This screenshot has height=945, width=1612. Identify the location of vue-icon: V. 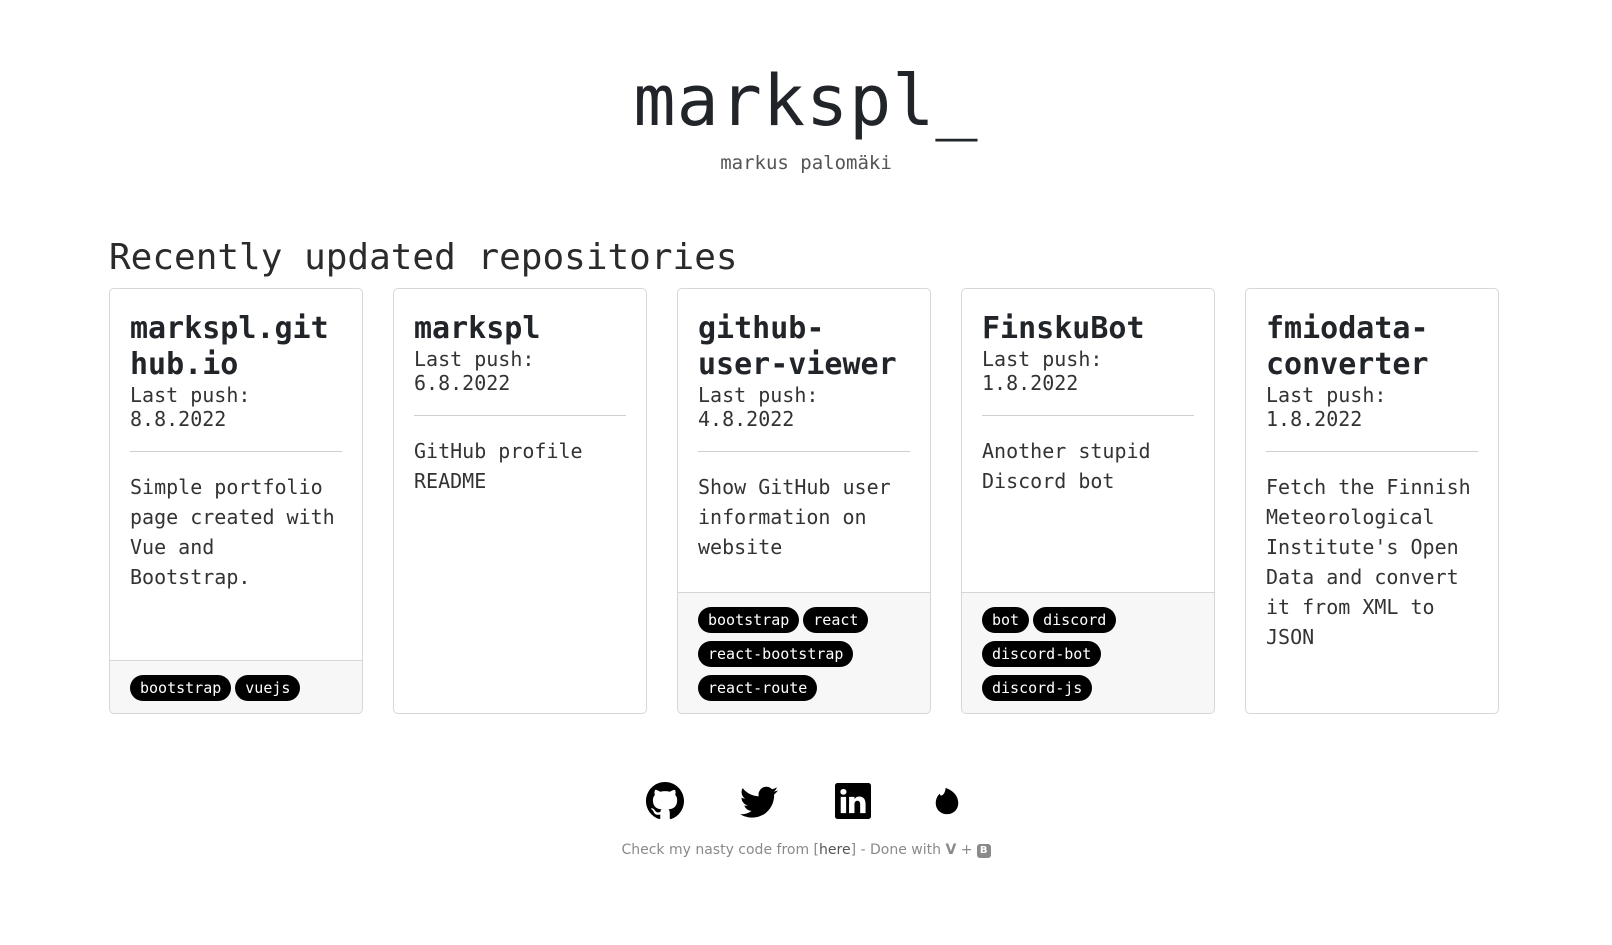
(951, 850).